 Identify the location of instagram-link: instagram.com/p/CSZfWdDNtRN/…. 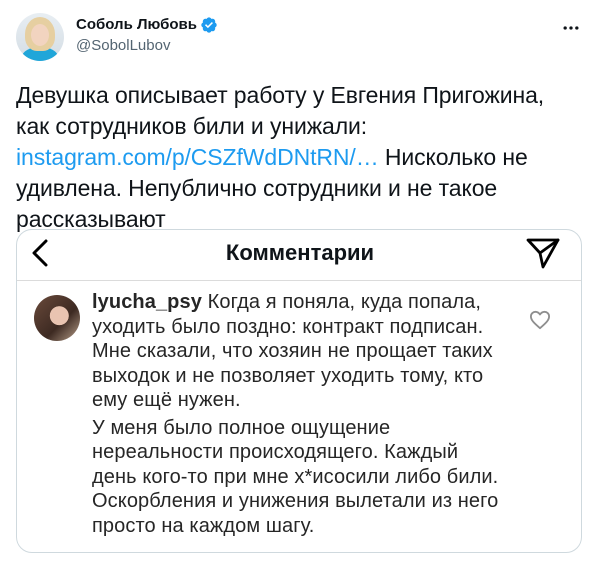
(197, 157).